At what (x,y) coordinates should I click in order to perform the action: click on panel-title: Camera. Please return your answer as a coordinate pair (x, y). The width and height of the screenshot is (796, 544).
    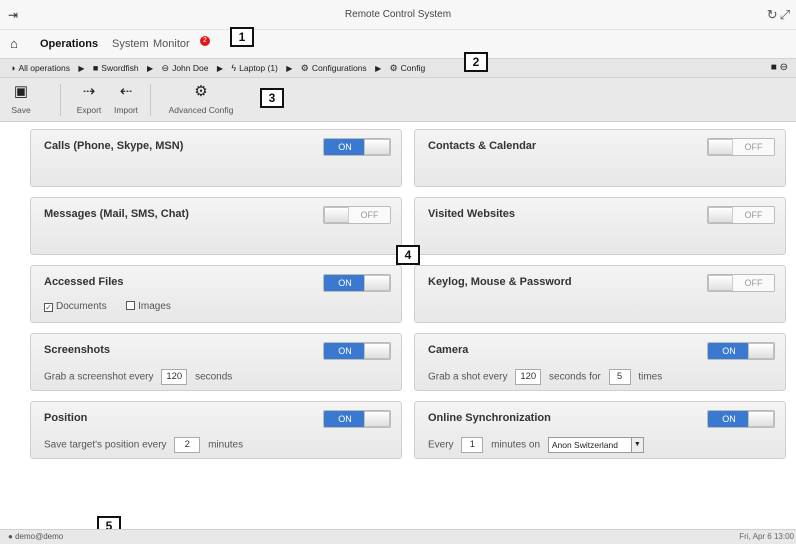
    Looking at the image, I should click on (448, 350).